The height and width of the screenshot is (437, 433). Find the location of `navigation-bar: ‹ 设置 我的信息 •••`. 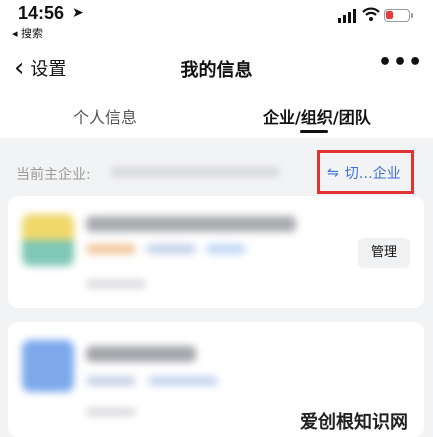

navigation-bar: ‹ 设置 我的信息 ••• is located at coordinates (216, 67).